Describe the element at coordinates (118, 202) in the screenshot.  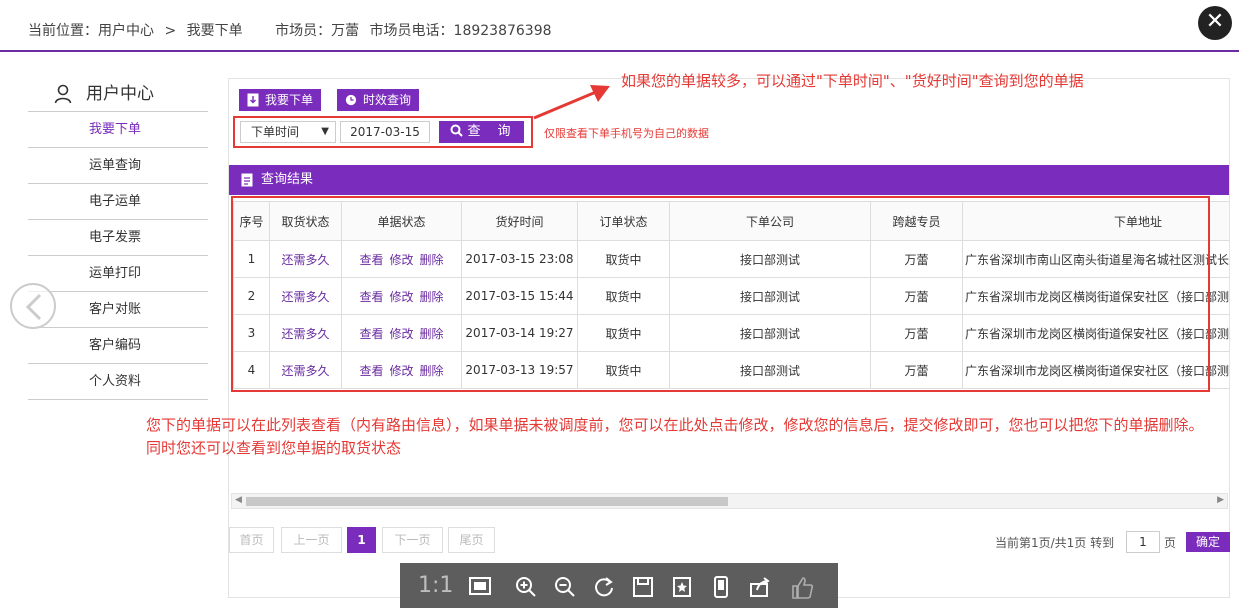
I see `sidebar-item-e-waybill: 电子运单` at that location.